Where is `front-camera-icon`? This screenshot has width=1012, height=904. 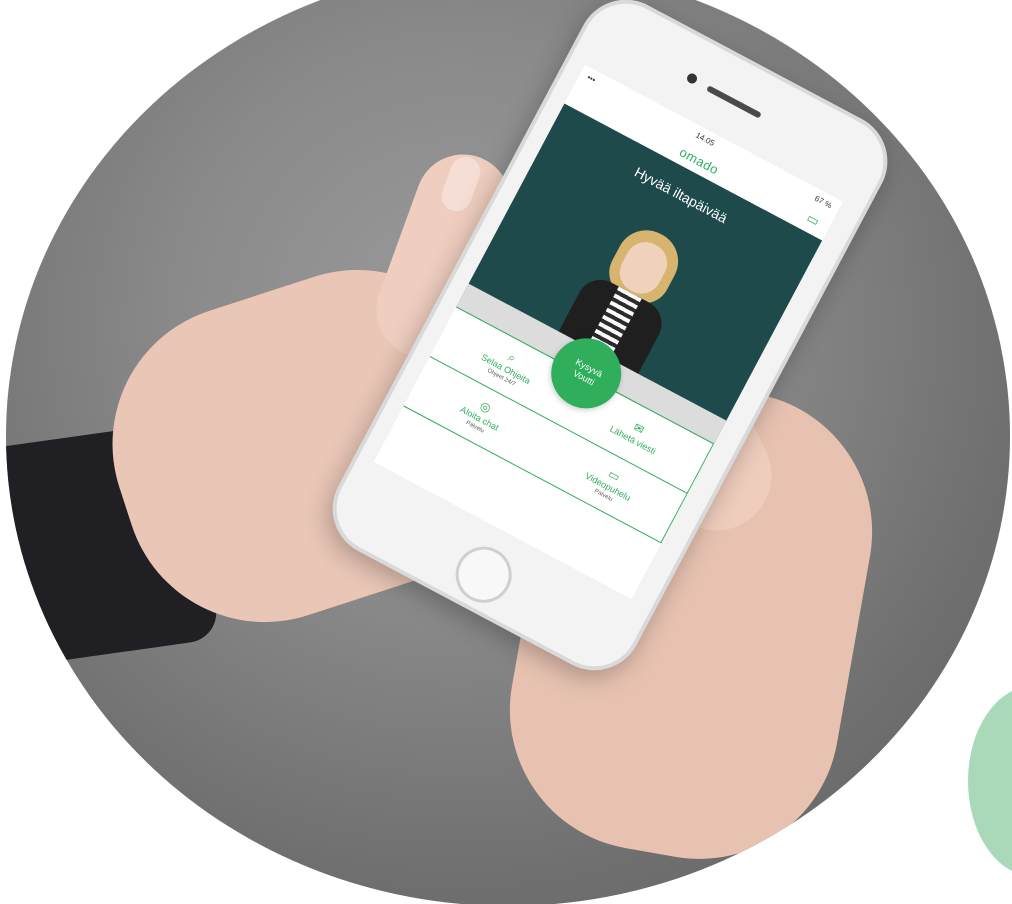 front-camera-icon is located at coordinates (692, 78).